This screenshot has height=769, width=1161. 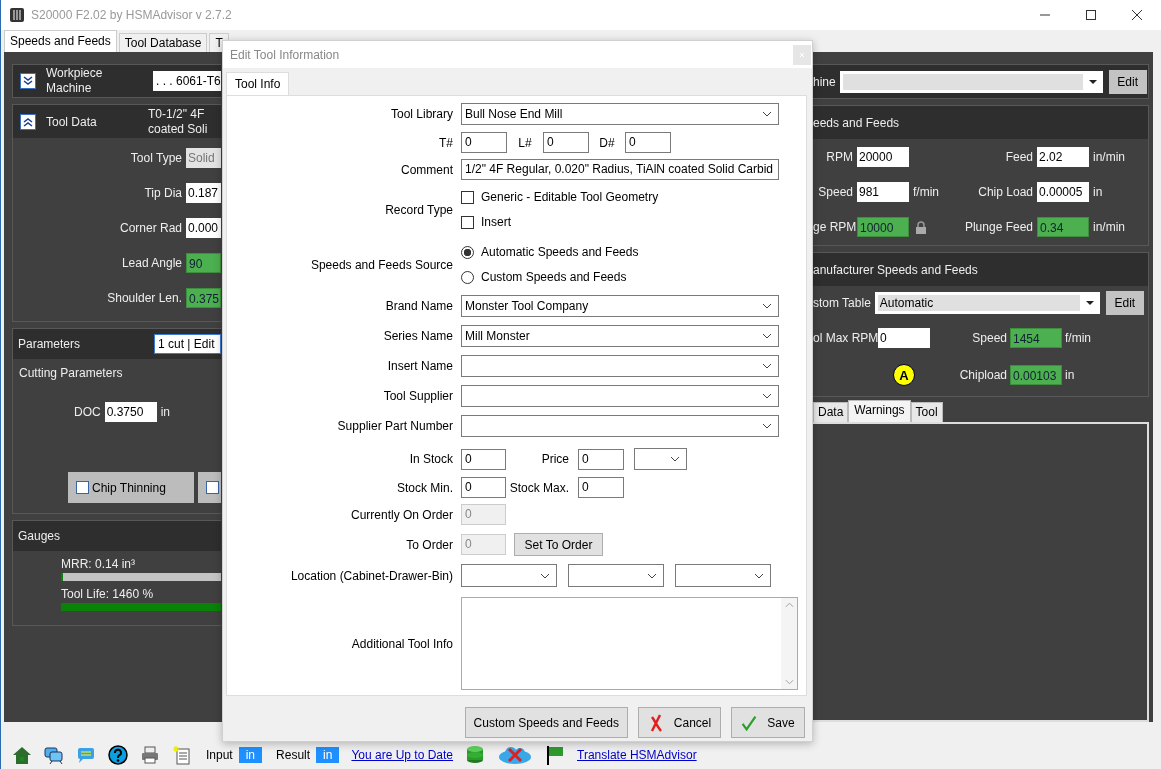 I want to click on passes-field: 1 cut | Edit, so click(x=187, y=344).